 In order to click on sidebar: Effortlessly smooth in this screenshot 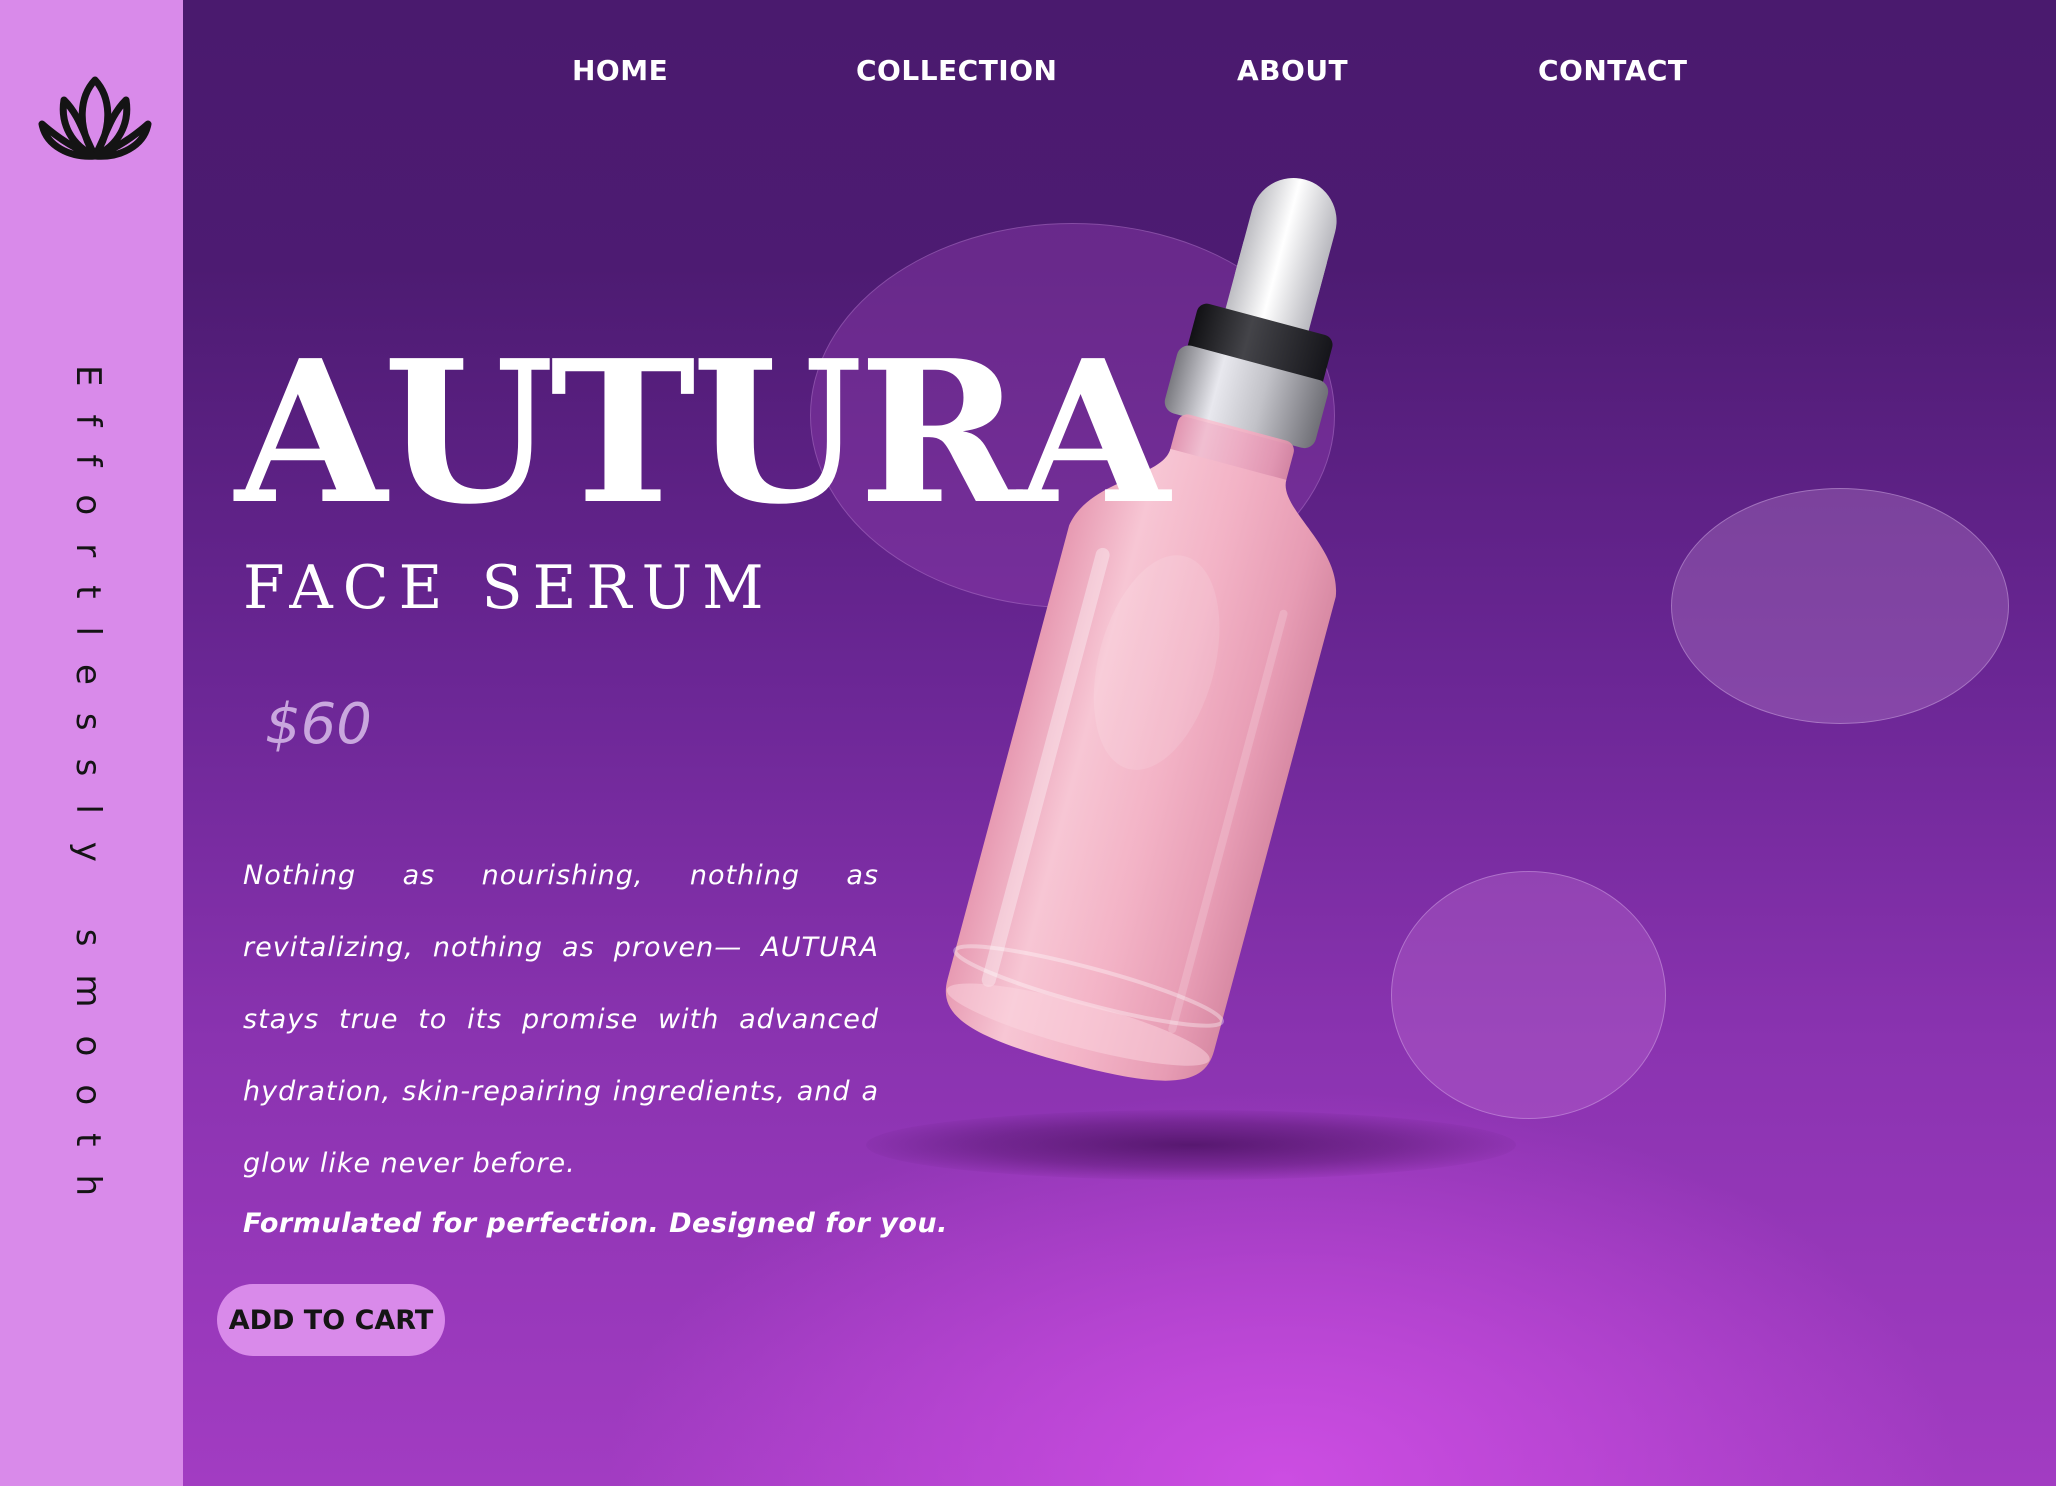, I will do `click(91, 743)`.